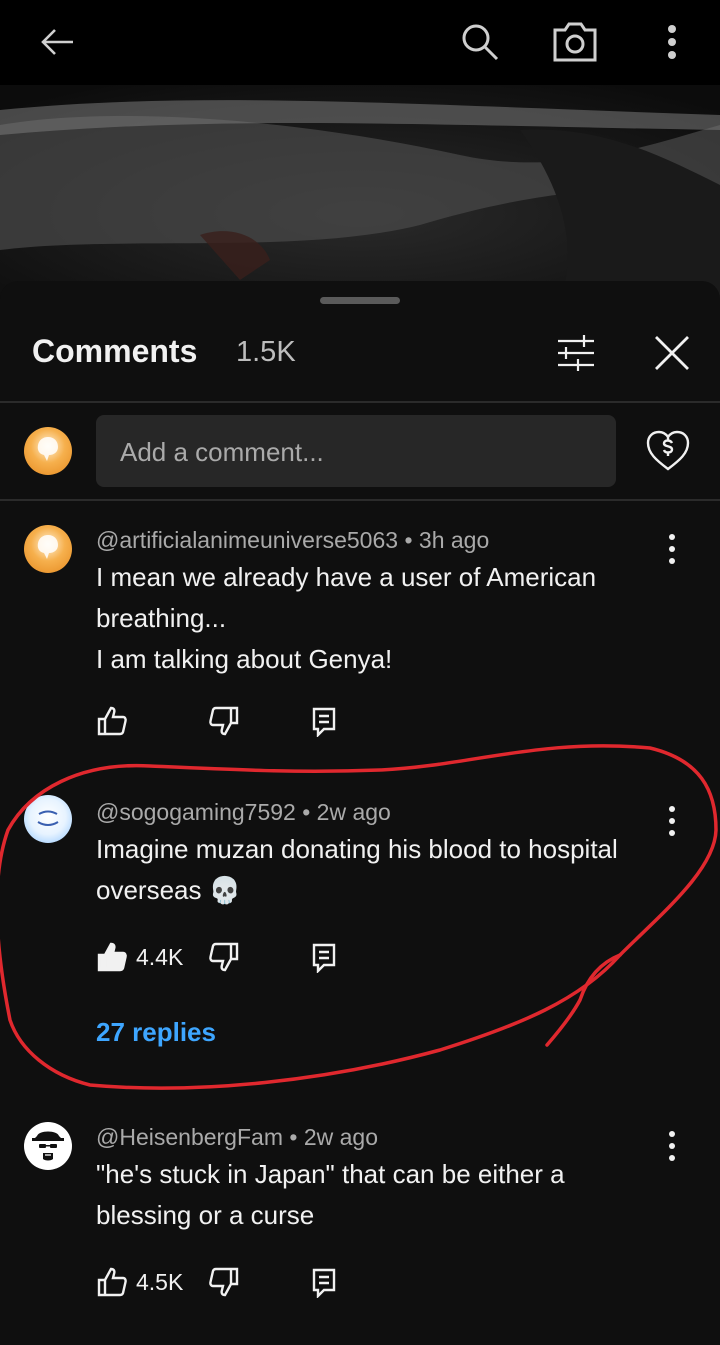 This screenshot has width=720, height=1345. What do you see at coordinates (454, 540) in the screenshot?
I see `comment-time: 3h ago` at bounding box center [454, 540].